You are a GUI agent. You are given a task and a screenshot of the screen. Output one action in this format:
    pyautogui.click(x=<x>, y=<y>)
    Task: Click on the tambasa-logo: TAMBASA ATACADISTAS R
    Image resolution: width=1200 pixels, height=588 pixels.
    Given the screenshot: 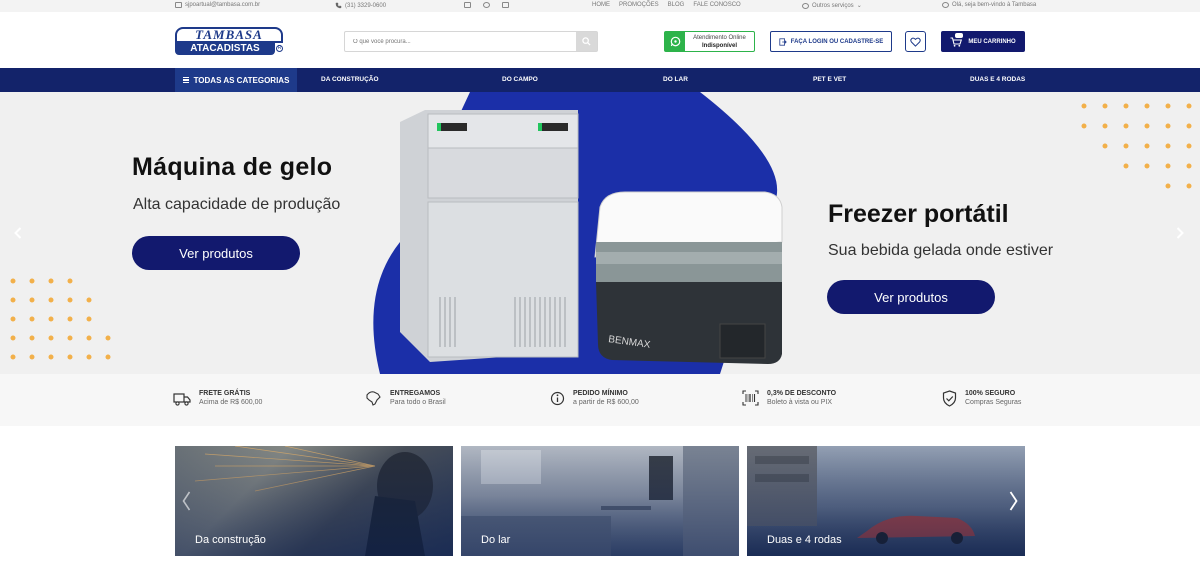 What is the action you would take?
    pyautogui.click(x=229, y=42)
    